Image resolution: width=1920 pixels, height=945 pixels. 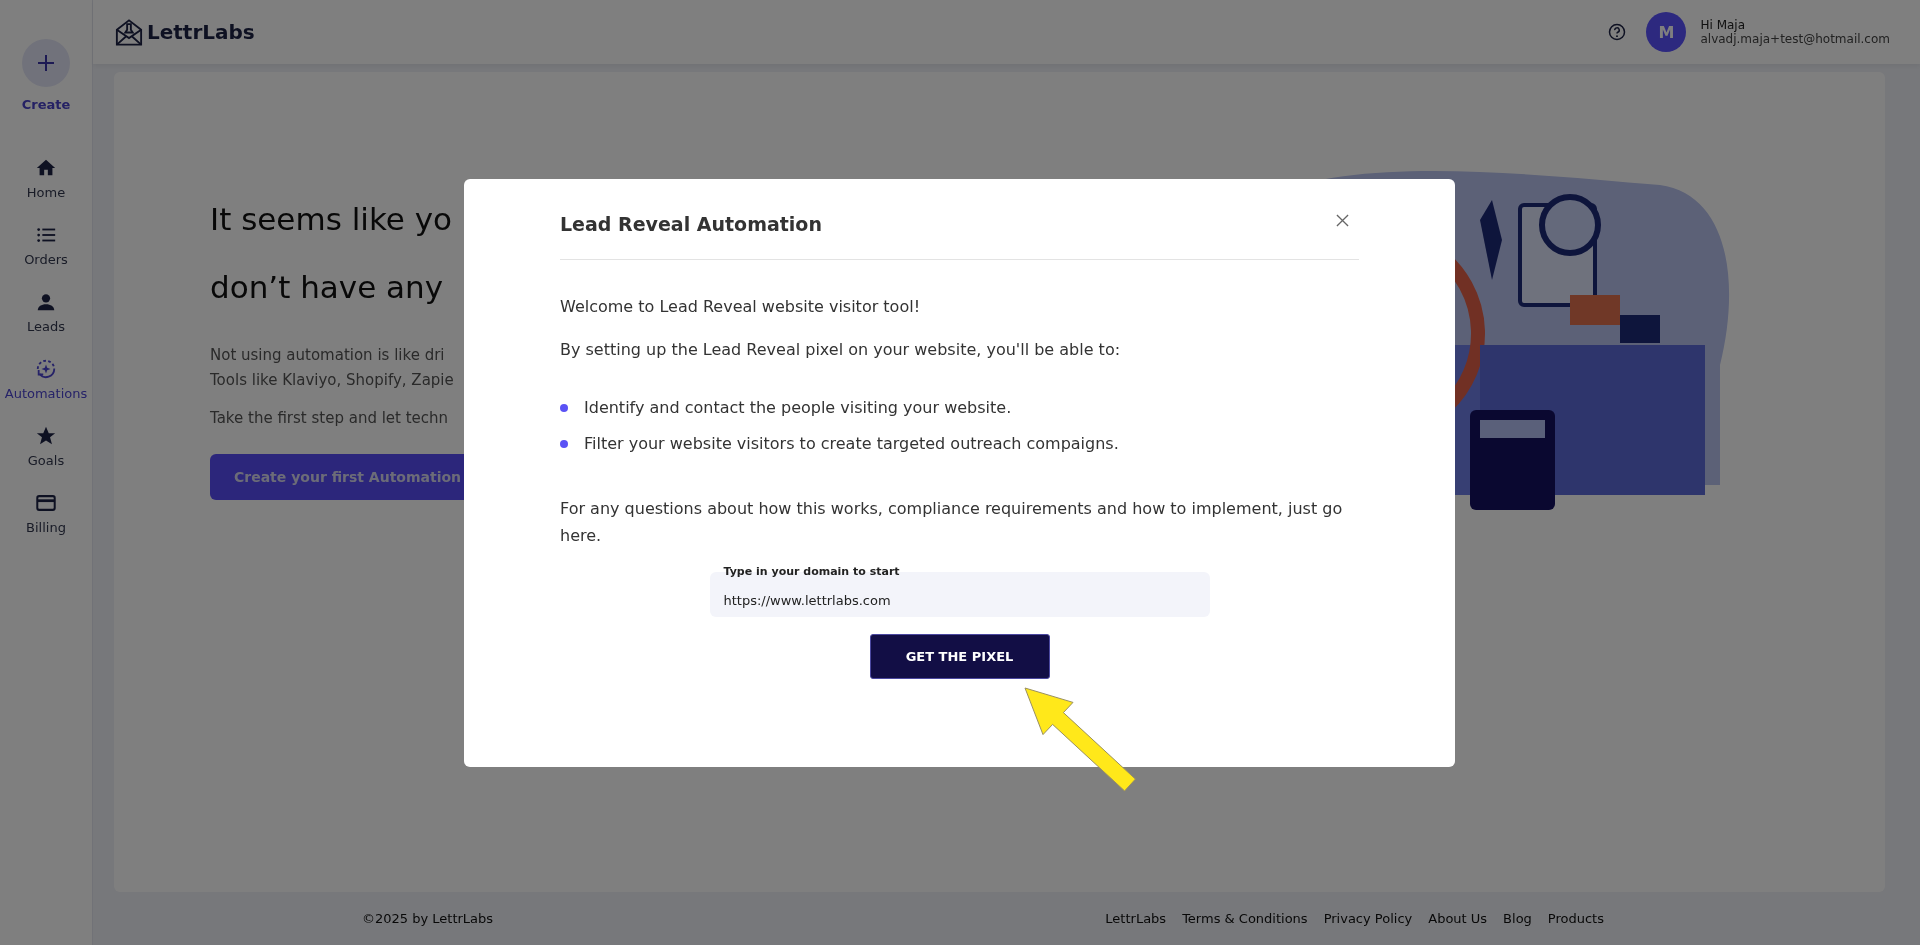 I want to click on footer-link: About Us, so click(x=1458, y=918).